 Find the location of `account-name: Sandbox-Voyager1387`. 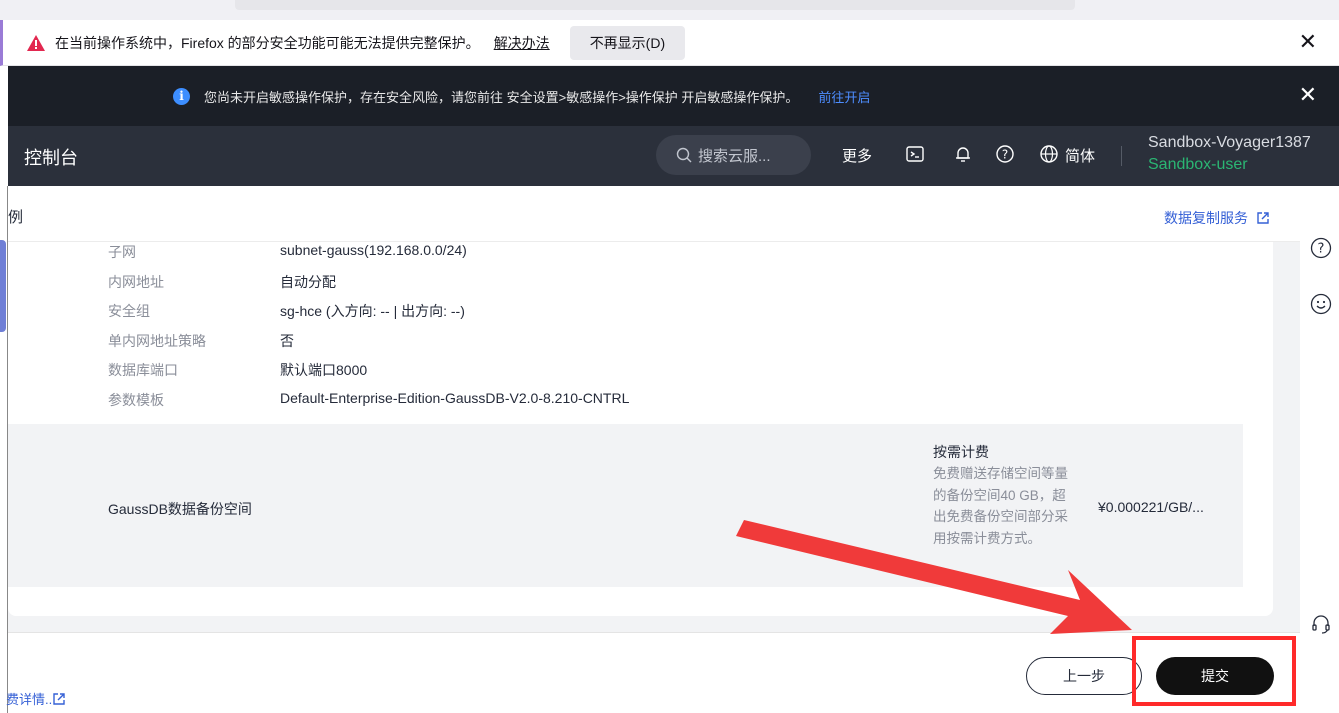

account-name: Sandbox-Voyager1387 is located at coordinates (1229, 143).